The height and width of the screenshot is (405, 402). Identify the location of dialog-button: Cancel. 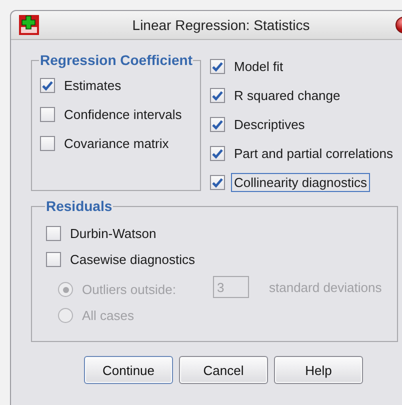
(223, 370).